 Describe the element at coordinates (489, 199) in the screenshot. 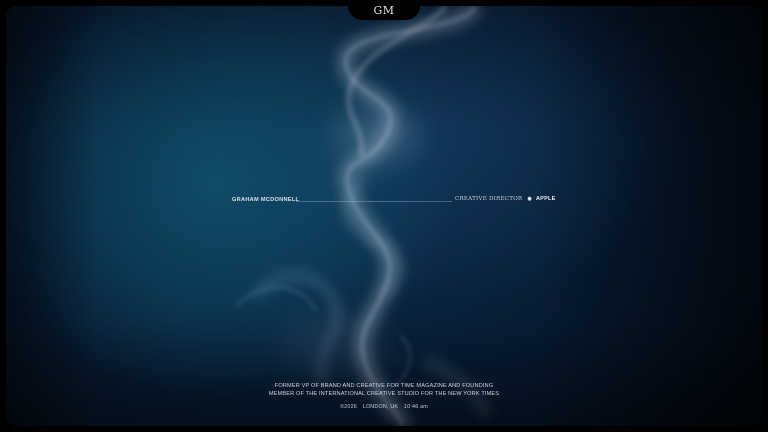

I see `role-title: CREATIVE DIRECTOR` at that location.